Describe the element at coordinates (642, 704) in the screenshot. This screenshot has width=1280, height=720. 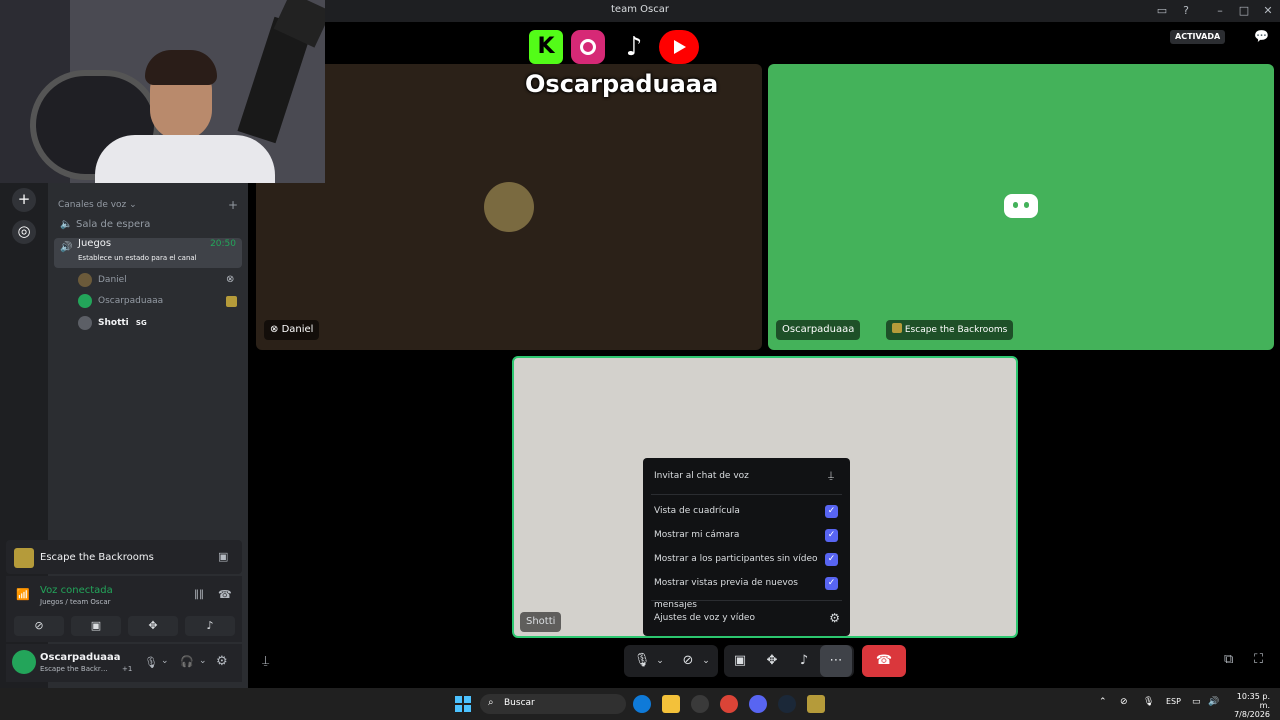
I see `edge-icon` at that location.